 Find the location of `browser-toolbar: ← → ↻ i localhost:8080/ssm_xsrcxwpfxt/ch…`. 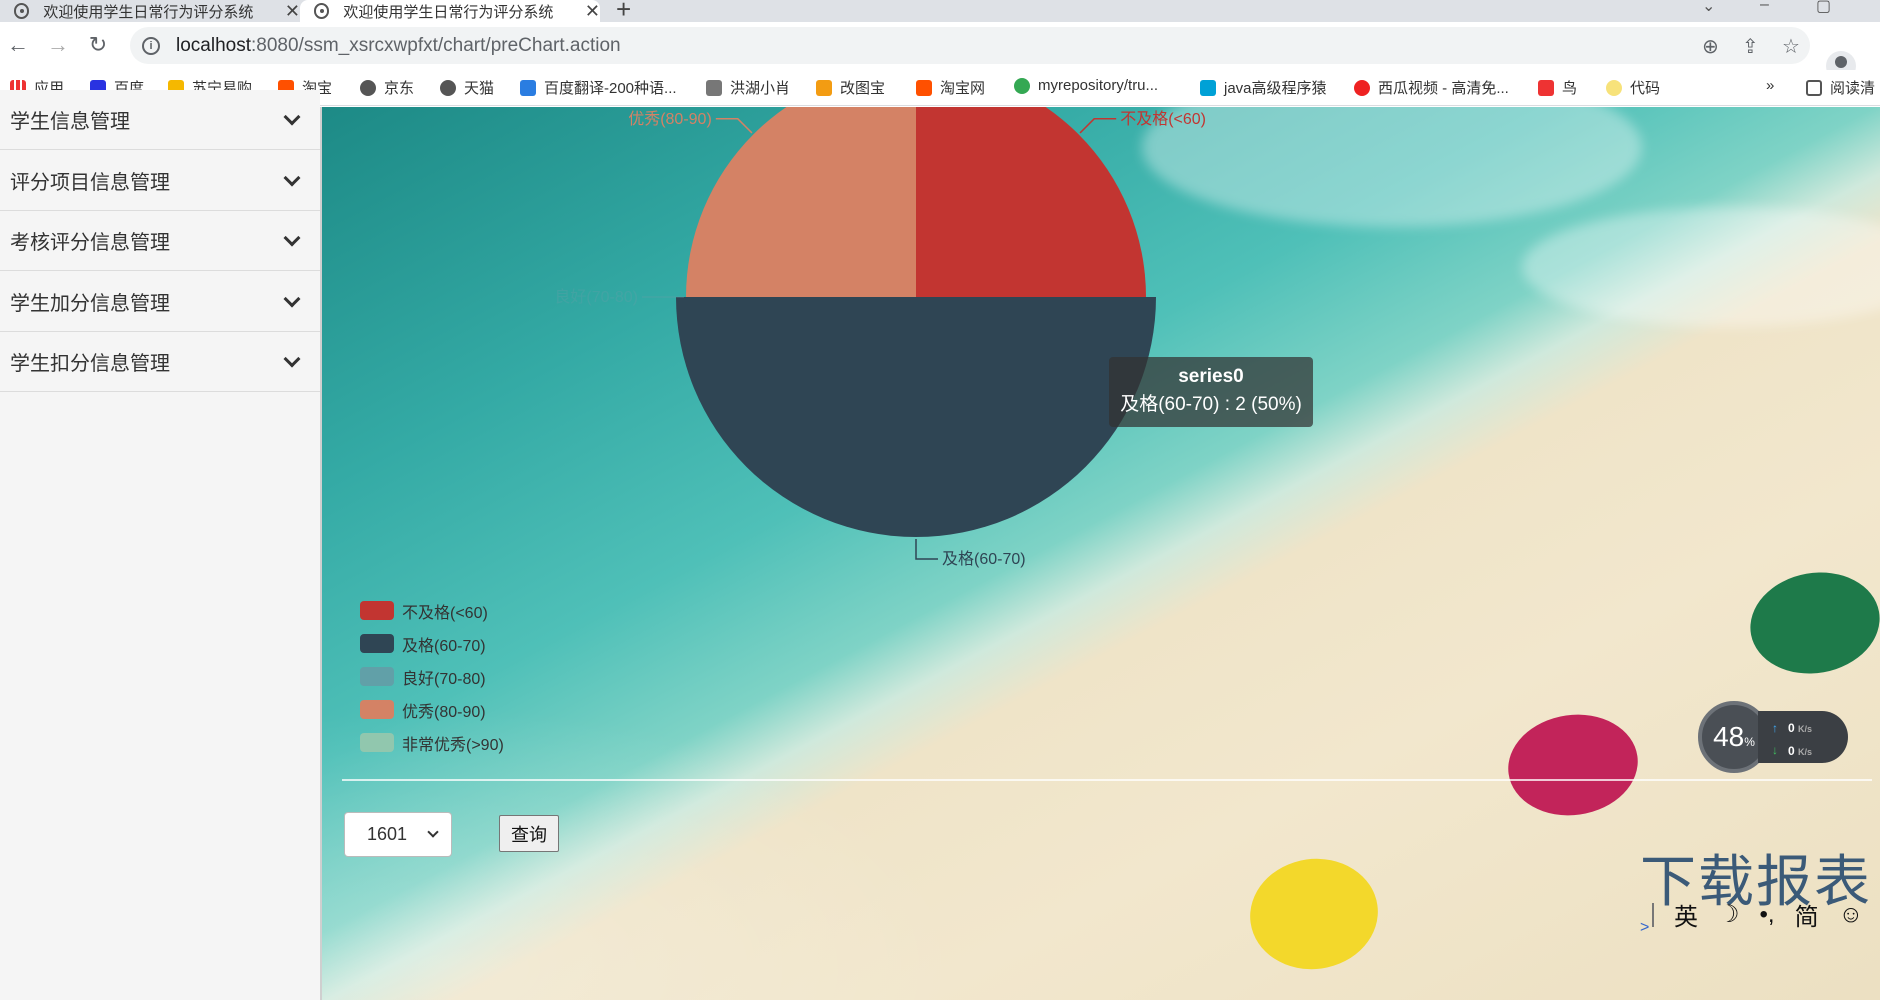

browser-toolbar: ← → ↻ i localhost:8080/ssm_xsrcxwpfxt/ch… is located at coordinates (940, 51).